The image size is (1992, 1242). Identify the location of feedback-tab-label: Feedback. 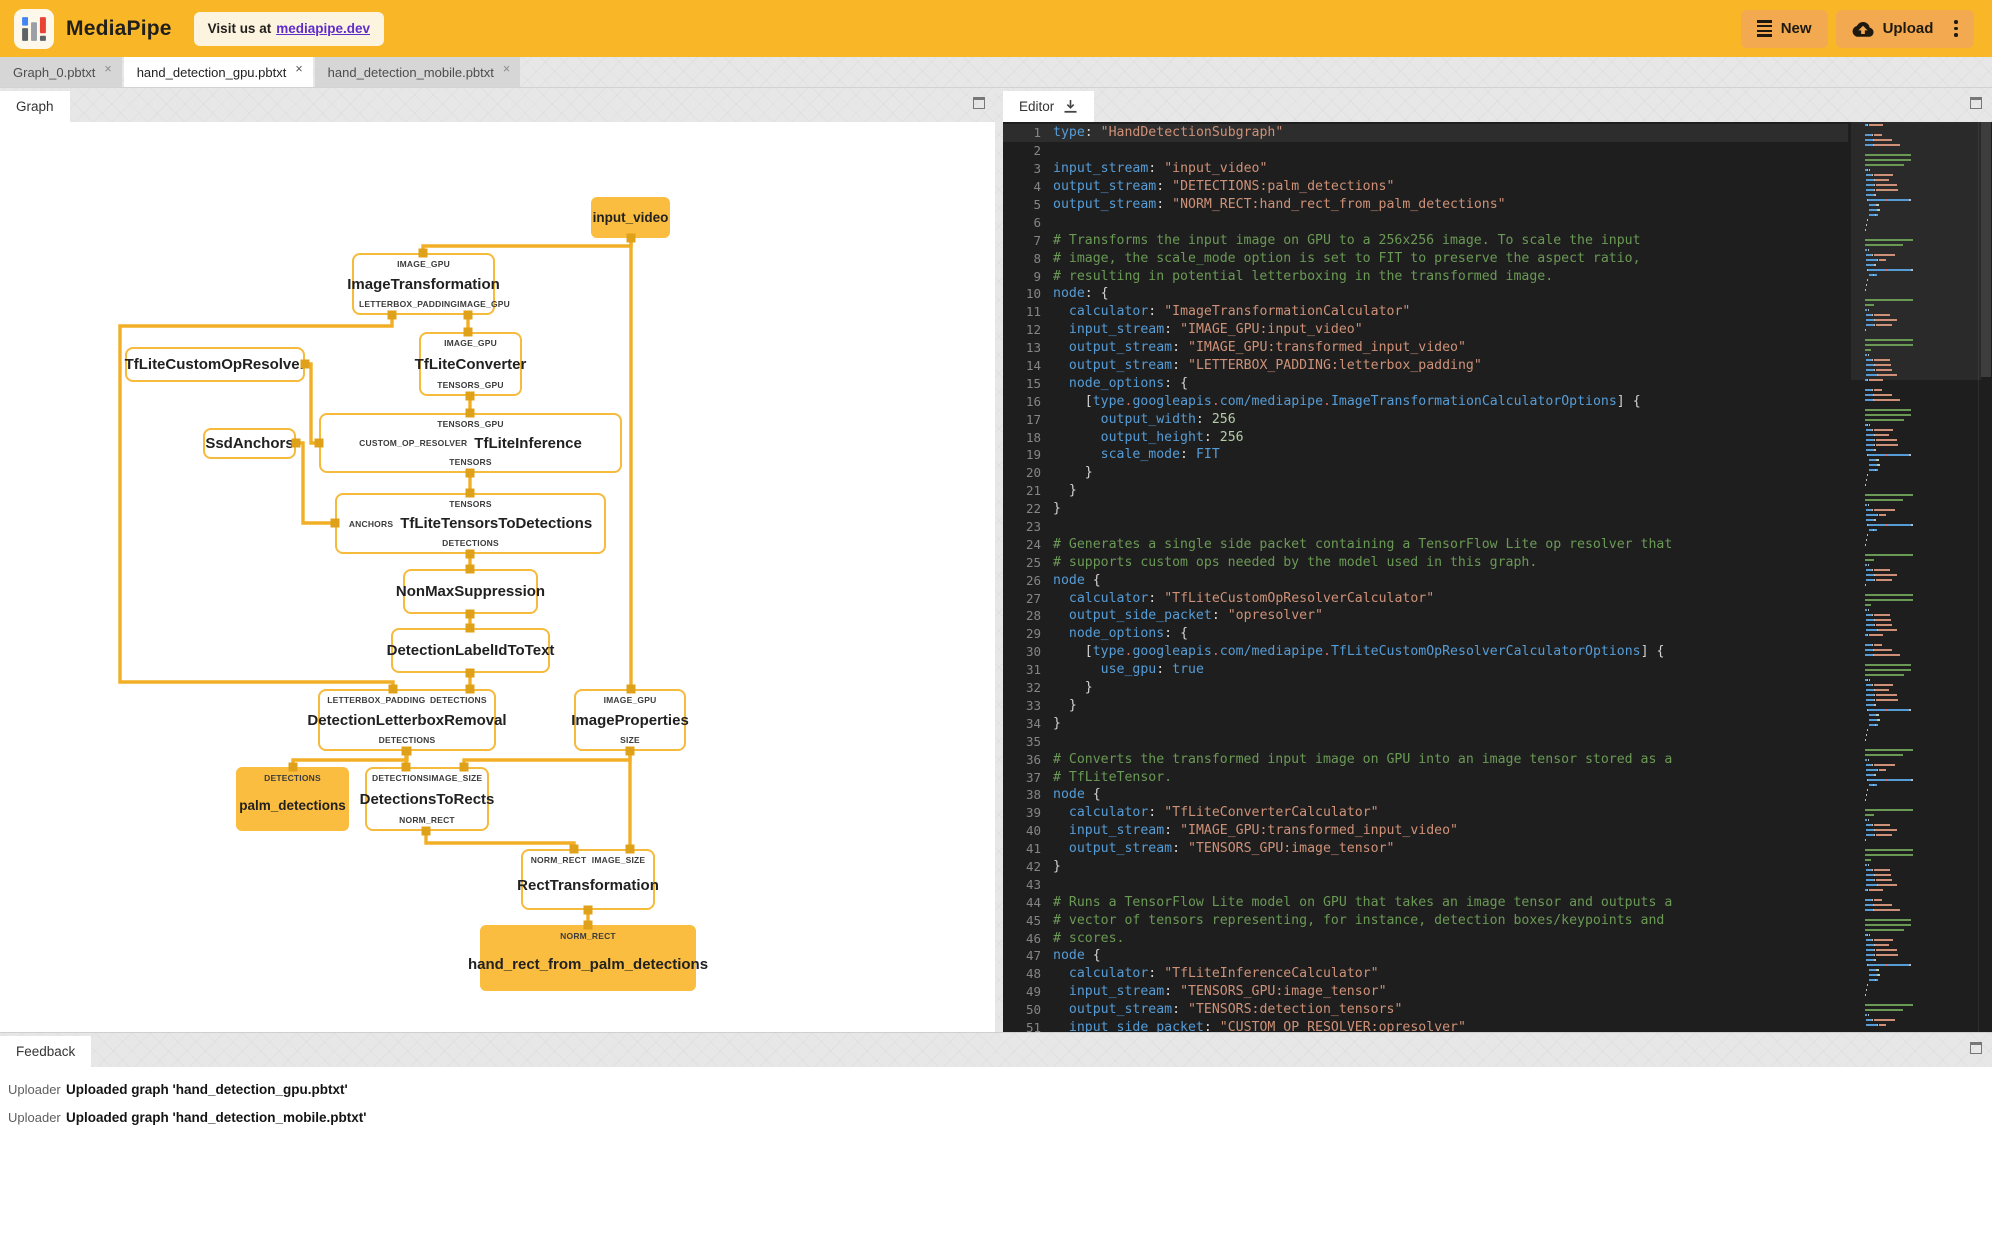
(46, 1051).